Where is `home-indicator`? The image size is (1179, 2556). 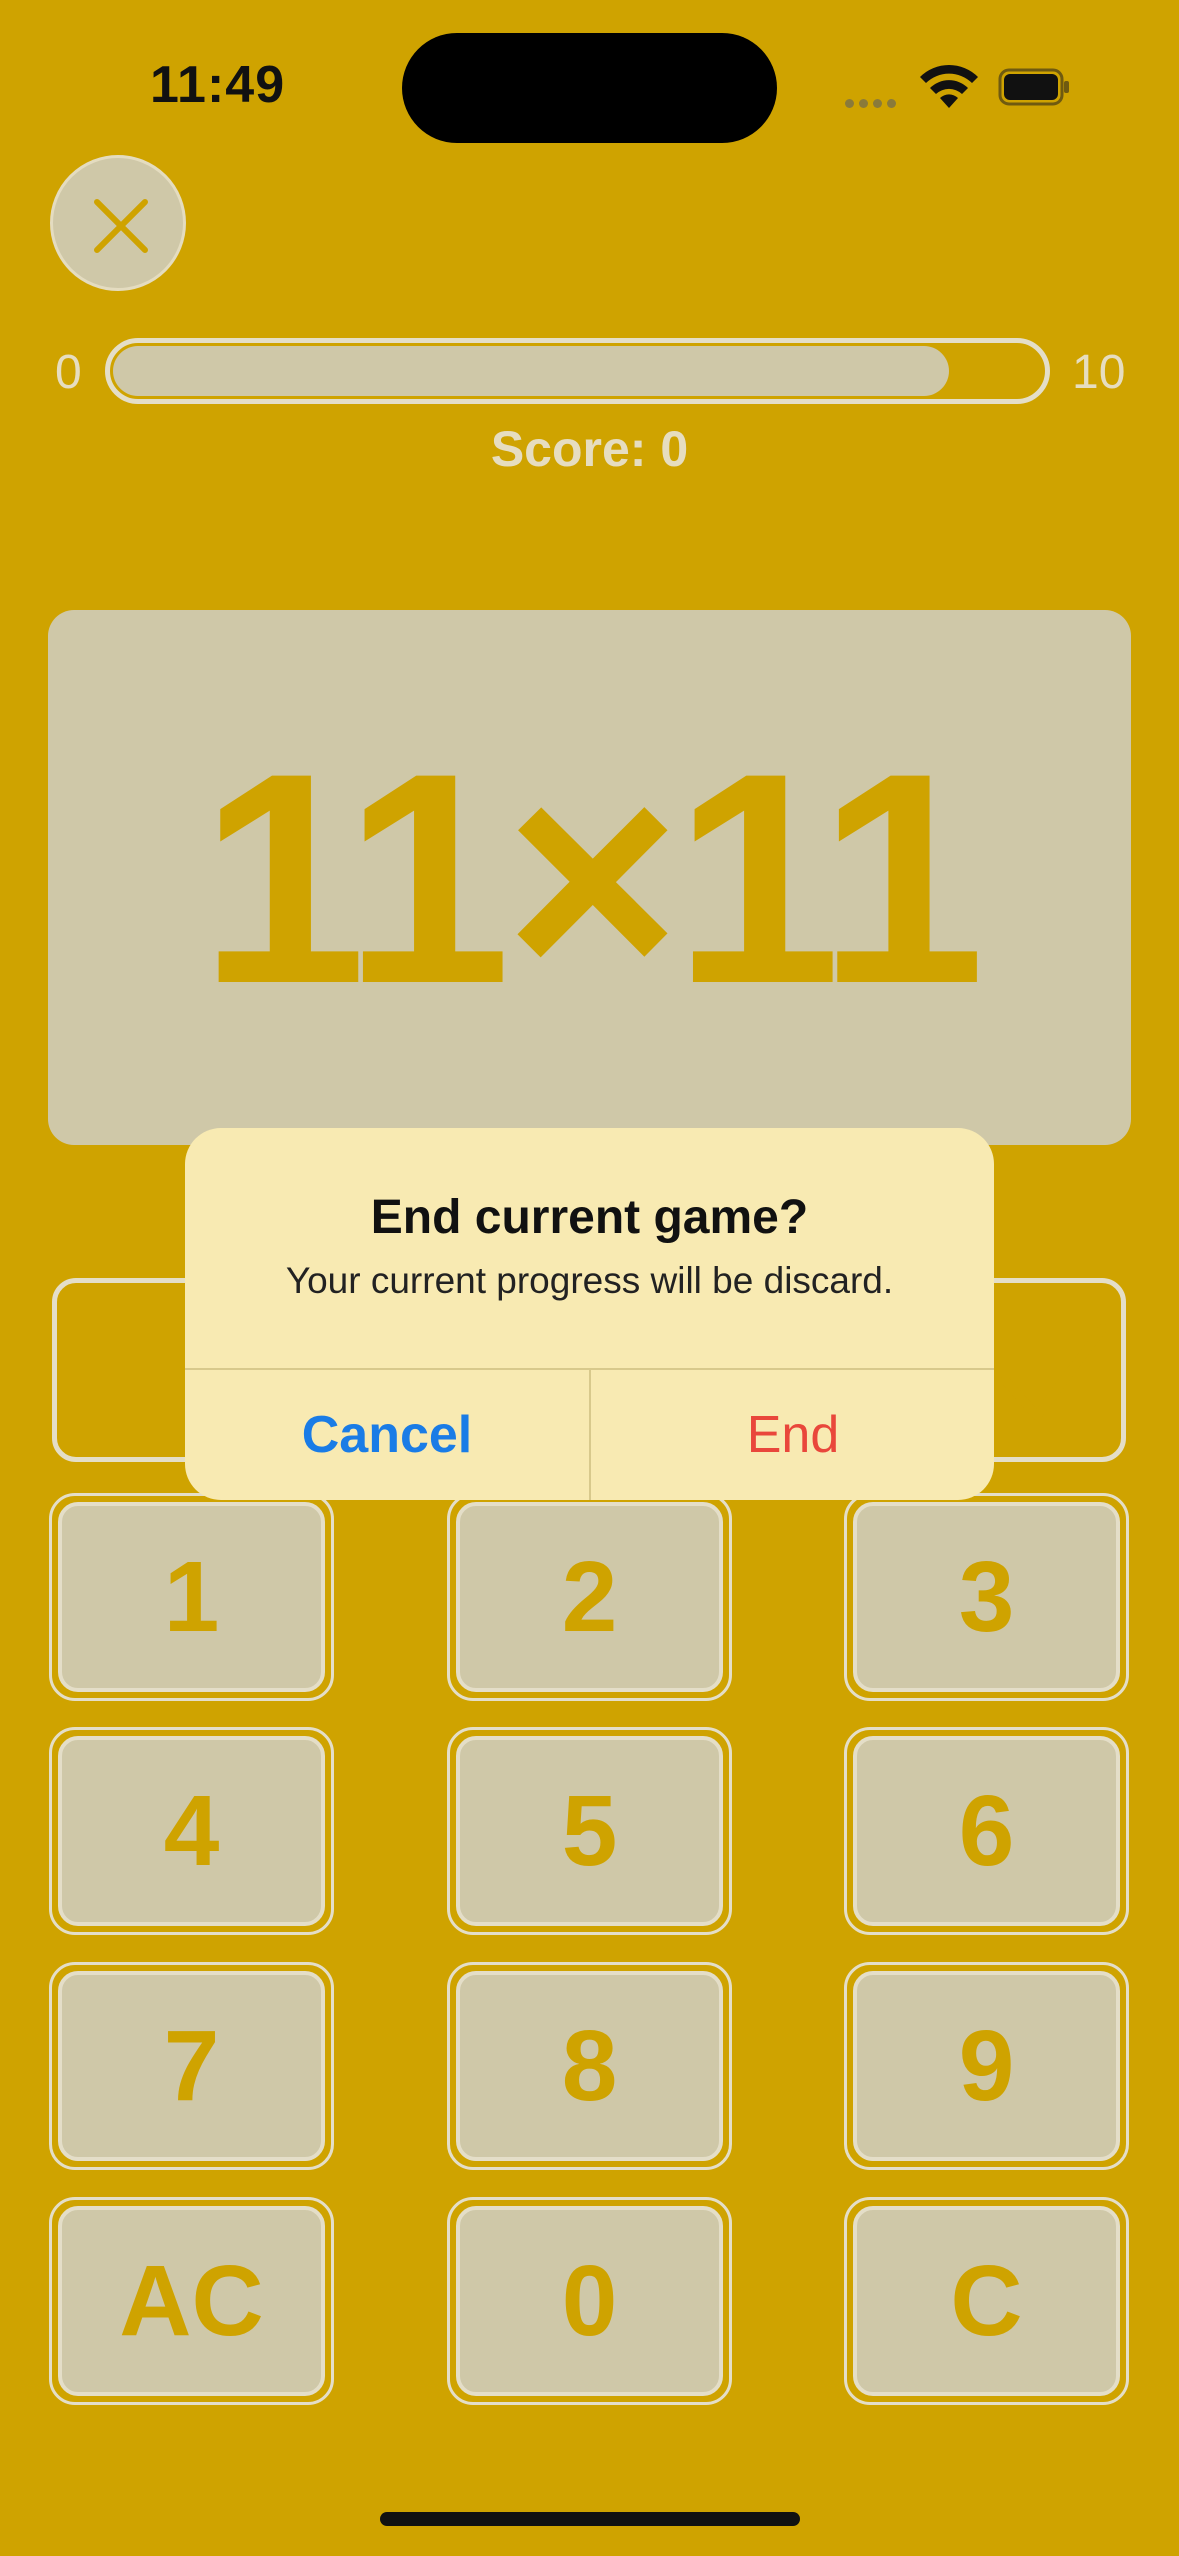
home-indicator is located at coordinates (590, 2519).